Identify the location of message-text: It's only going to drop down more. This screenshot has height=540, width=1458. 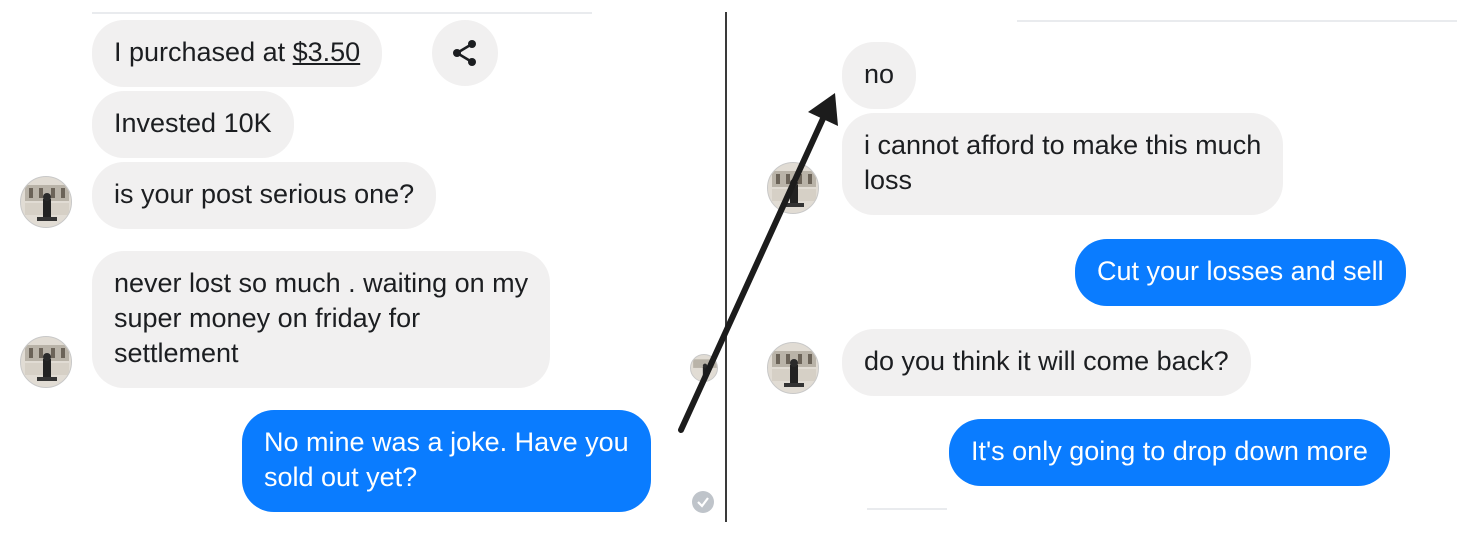
(1169, 451).